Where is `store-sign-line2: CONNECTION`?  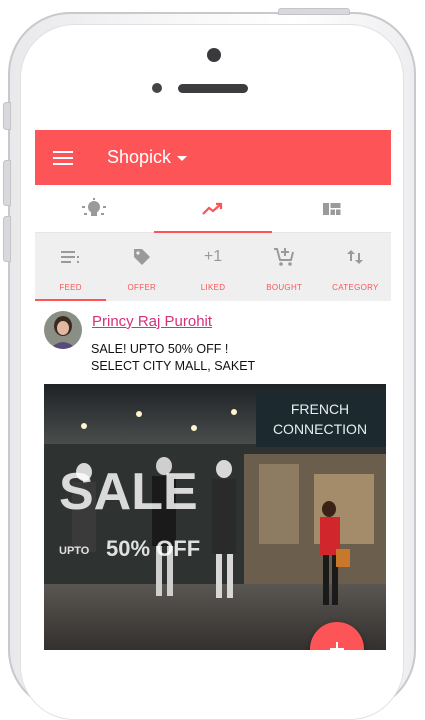
store-sign-line2: CONNECTION is located at coordinates (320, 429).